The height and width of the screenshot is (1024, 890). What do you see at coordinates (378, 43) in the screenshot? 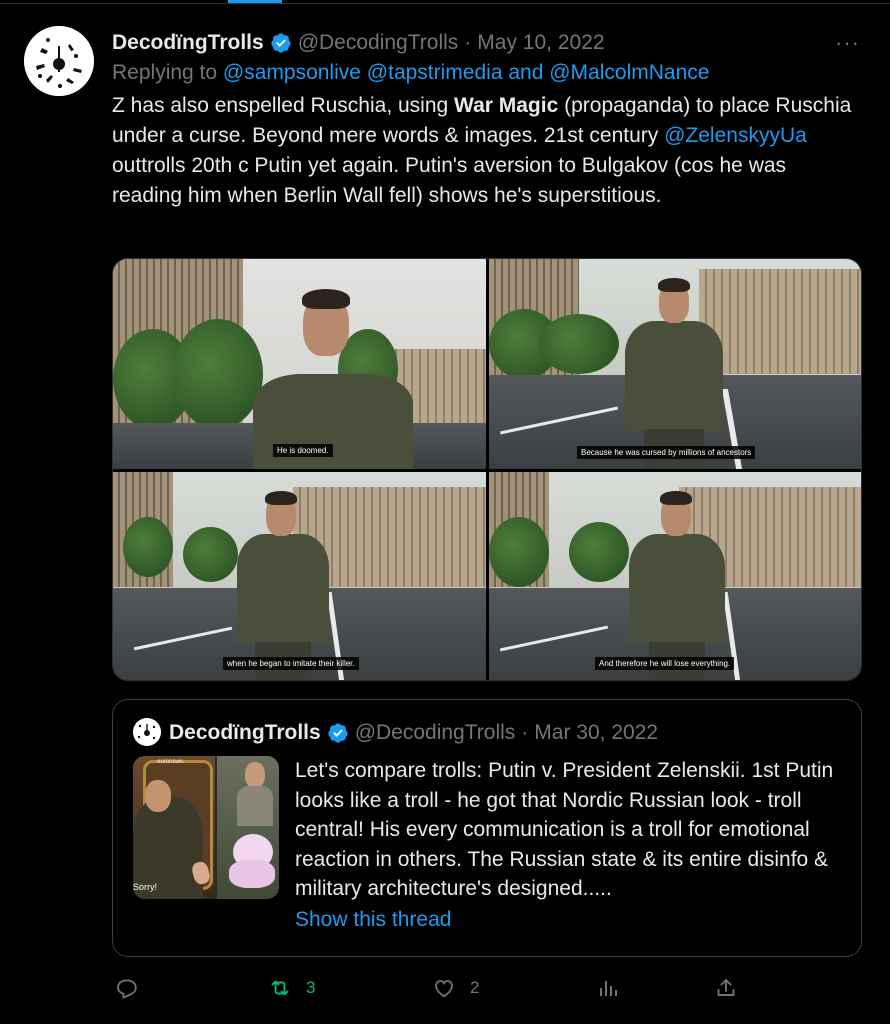
I see `author-handle: @DecodingTrolls` at bounding box center [378, 43].